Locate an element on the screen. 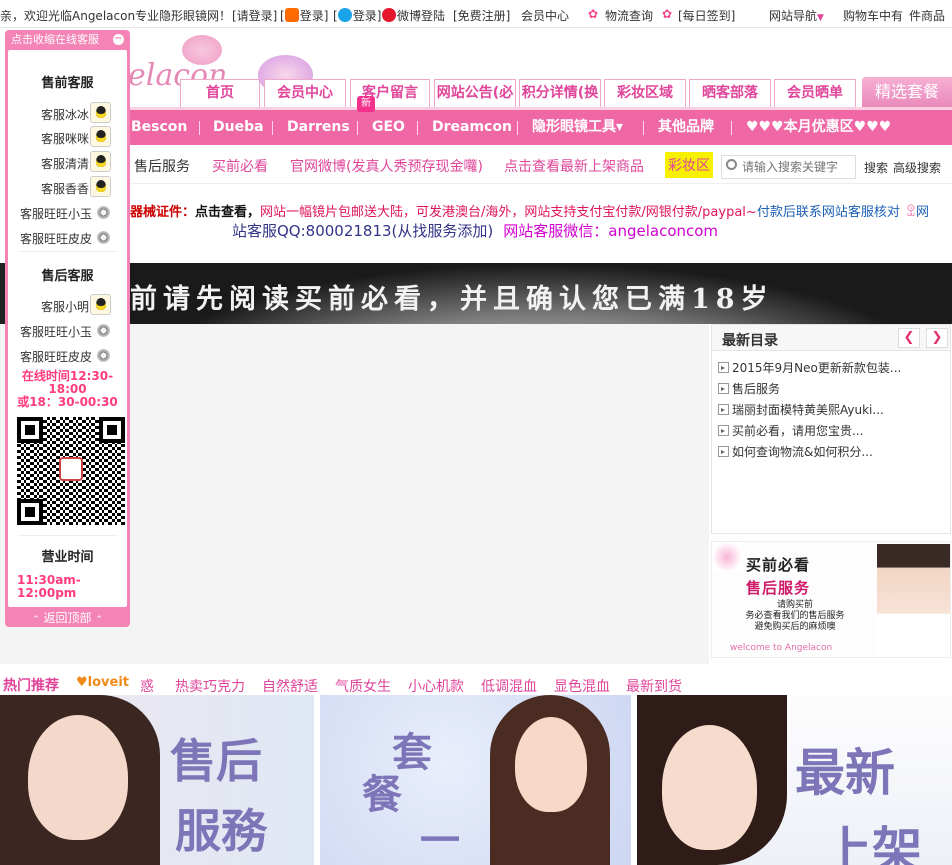 This screenshot has height=865, width=952. search-box is located at coordinates (788, 167).